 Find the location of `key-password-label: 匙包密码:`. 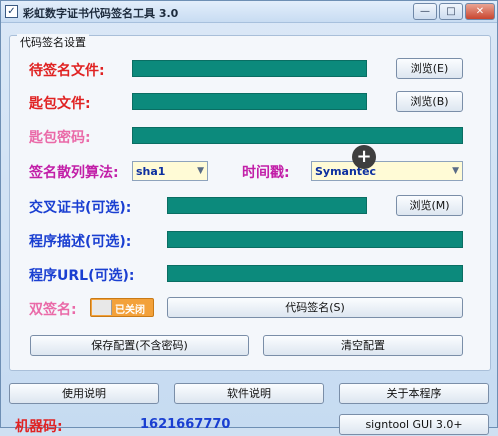

key-password-label: 匙包密码: is located at coordinates (60, 138).